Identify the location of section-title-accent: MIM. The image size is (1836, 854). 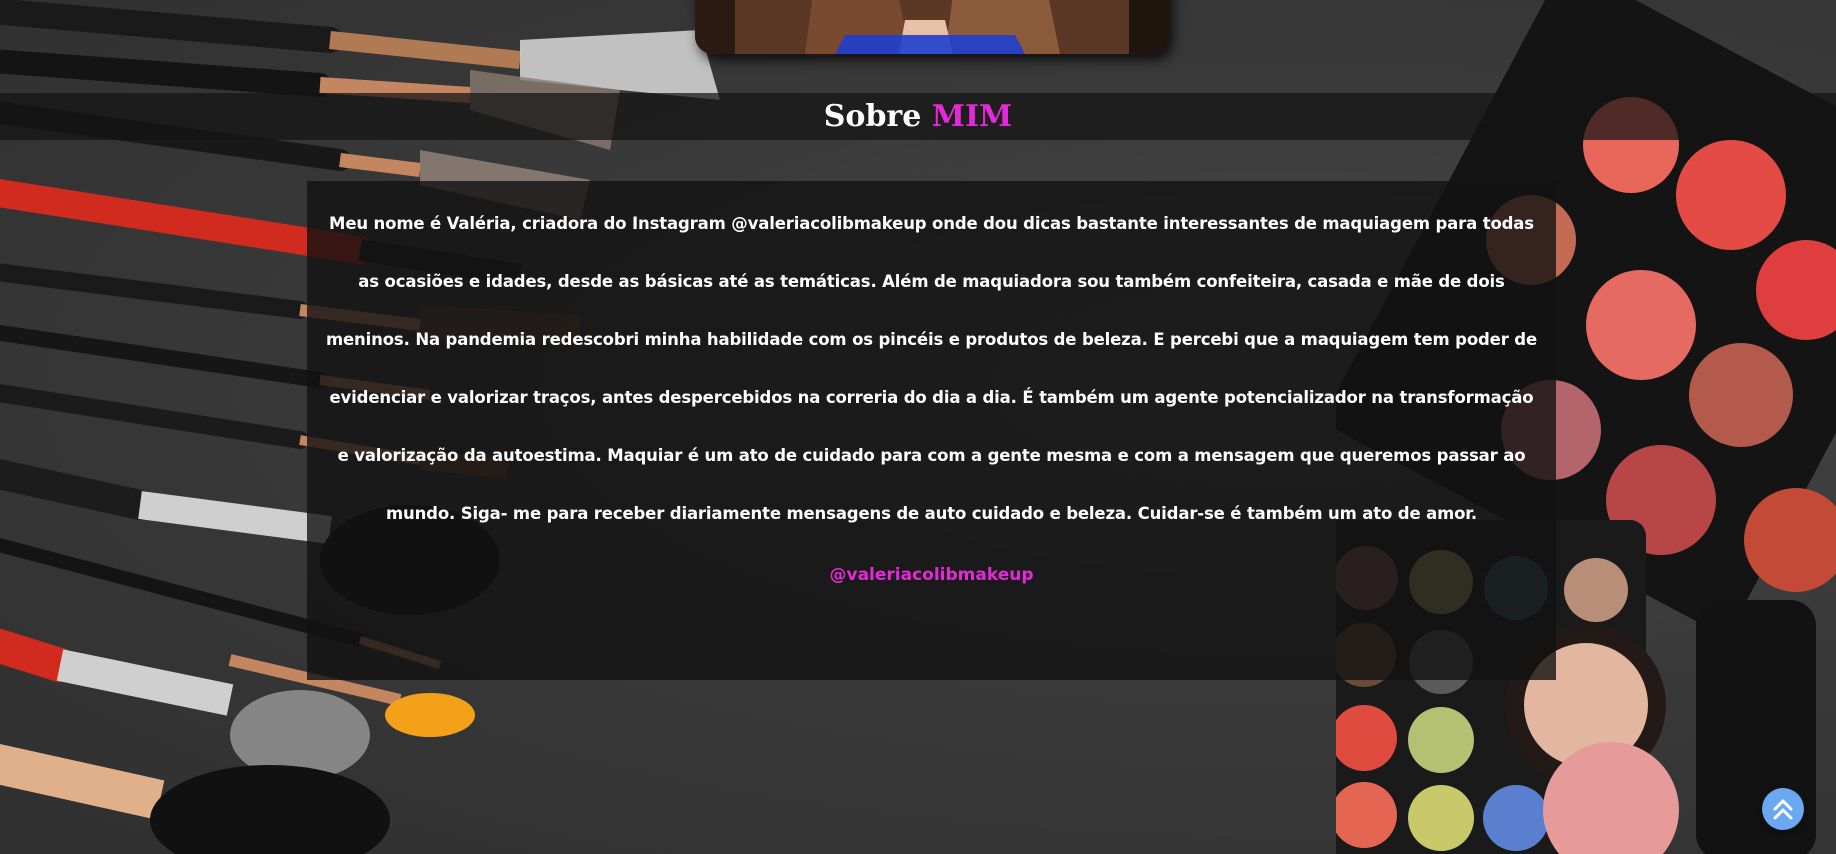
(972, 116).